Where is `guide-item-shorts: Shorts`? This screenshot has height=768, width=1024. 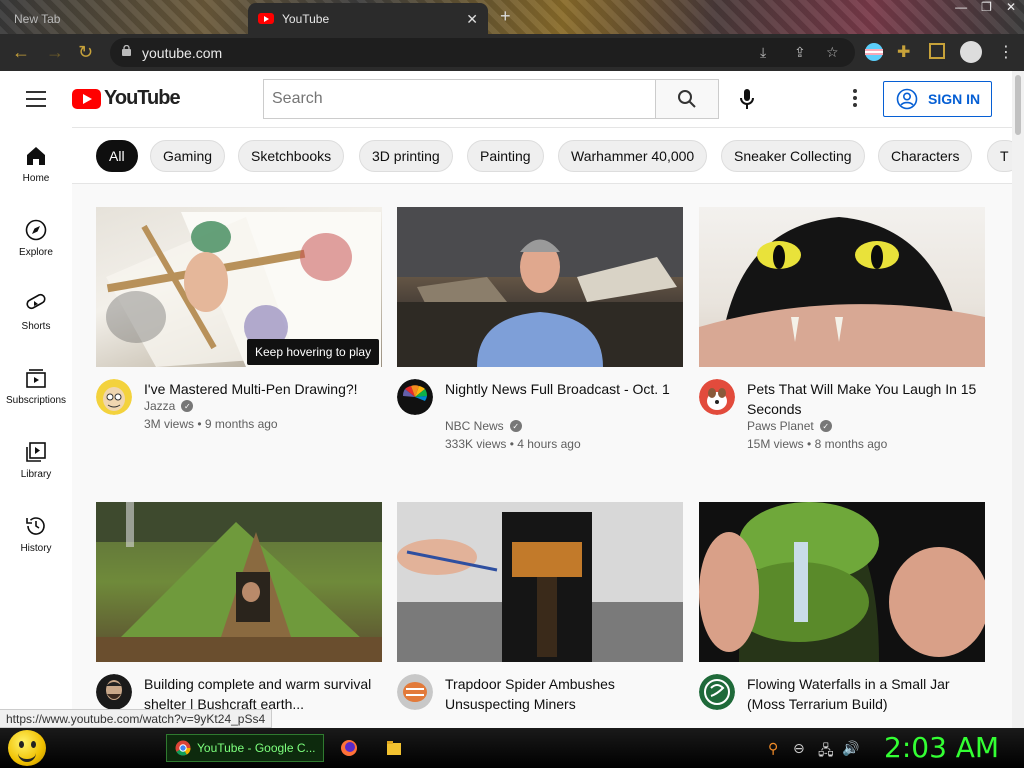
guide-item-shorts: Shorts is located at coordinates (36, 312).